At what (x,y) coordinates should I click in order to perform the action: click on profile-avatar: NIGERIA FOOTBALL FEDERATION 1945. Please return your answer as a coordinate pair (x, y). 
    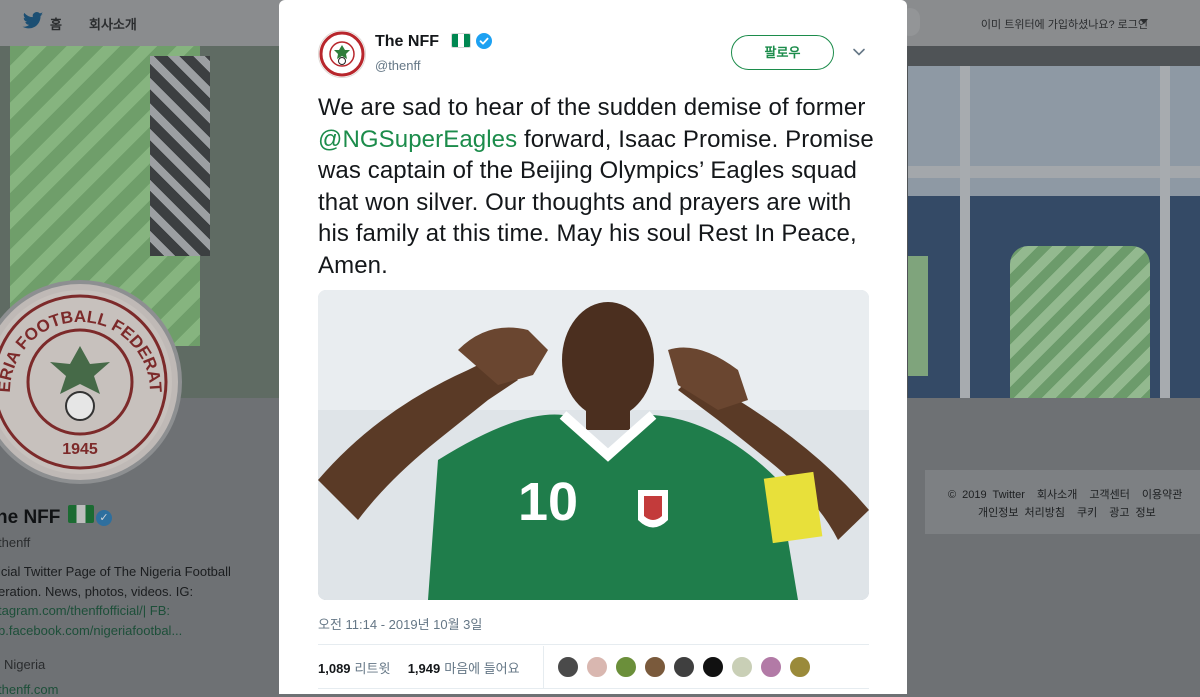
    Looking at the image, I should click on (91, 376).